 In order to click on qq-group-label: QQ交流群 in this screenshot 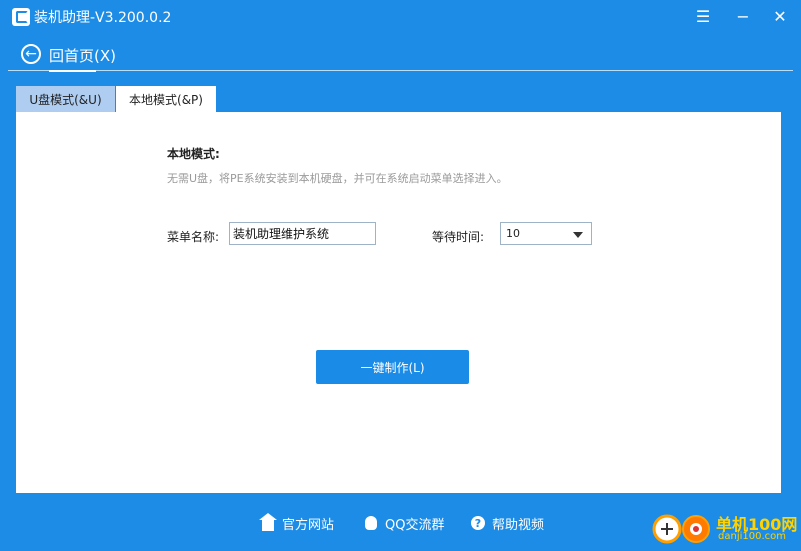, I will do `click(415, 525)`.